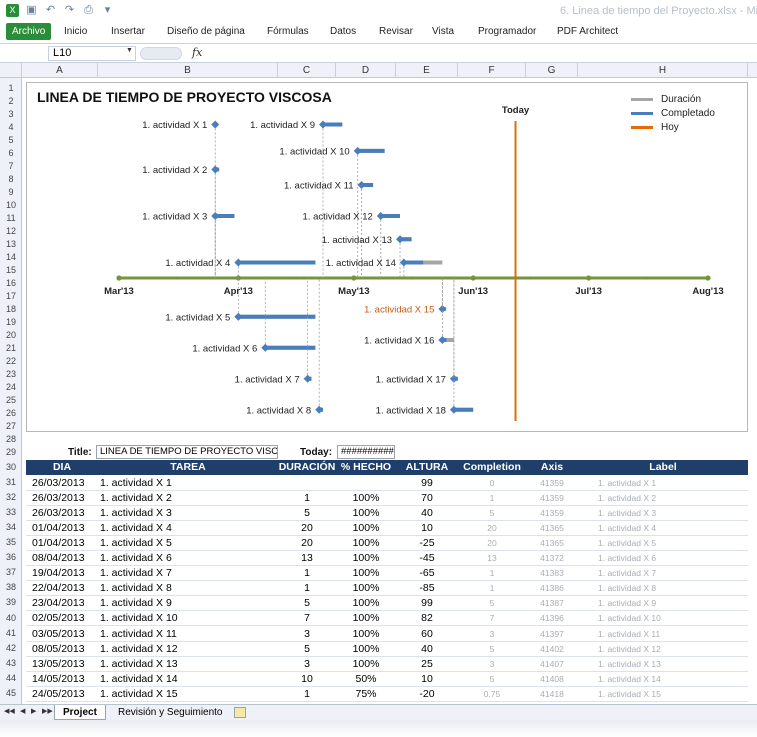 This screenshot has height=737, width=757. I want to click on tab-datos: Datos, so click(343, 31).